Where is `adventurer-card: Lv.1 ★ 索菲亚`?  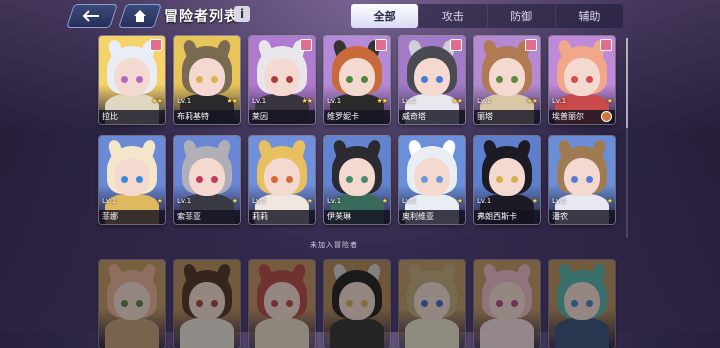
adventurer-card: Lv.1 ★ 索菲亚 is located at coordinates (207, 180).